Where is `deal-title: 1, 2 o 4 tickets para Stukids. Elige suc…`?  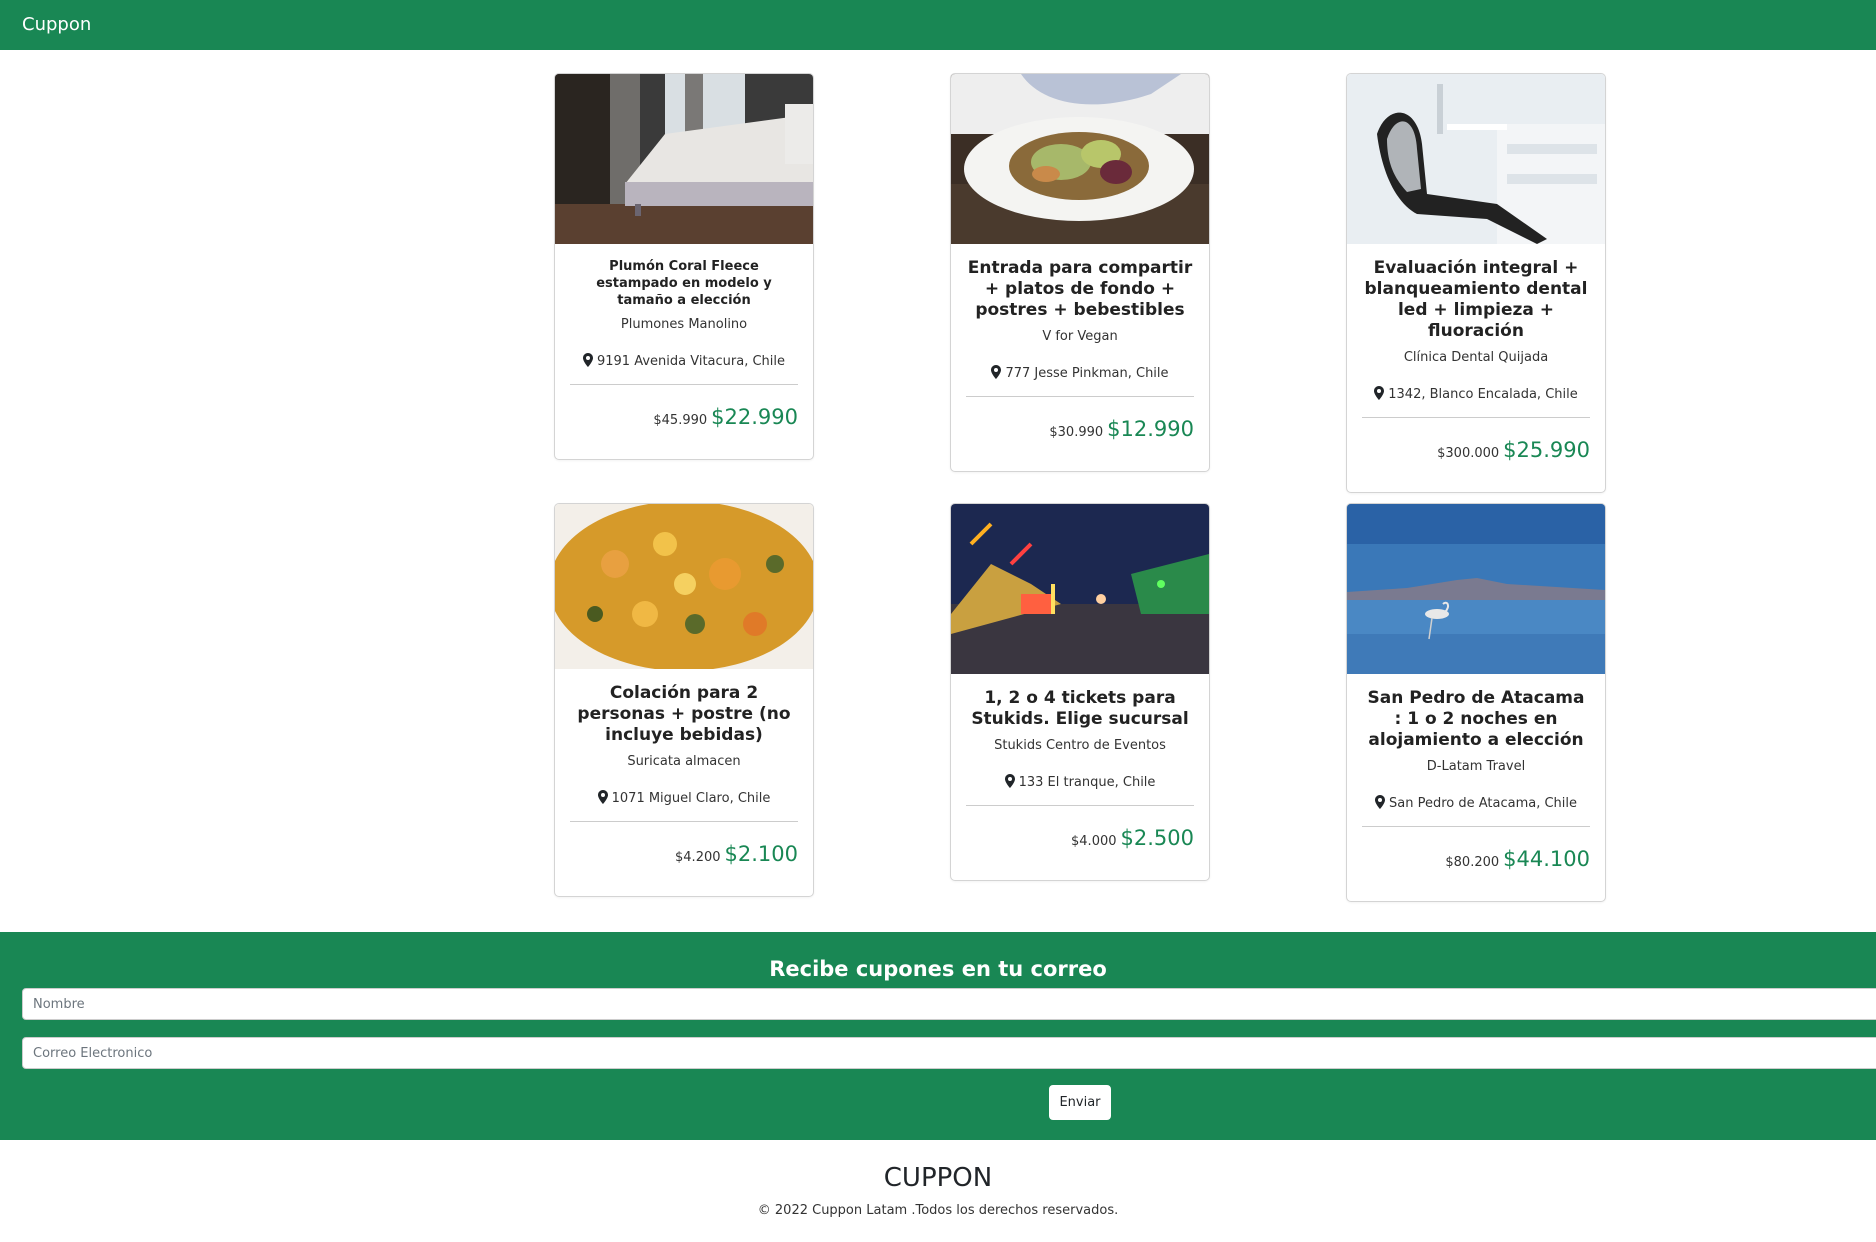
deal-title: 1, 2 o 4 tickets para Stukids. Elige suc… is located at coordinates (1080, 709).